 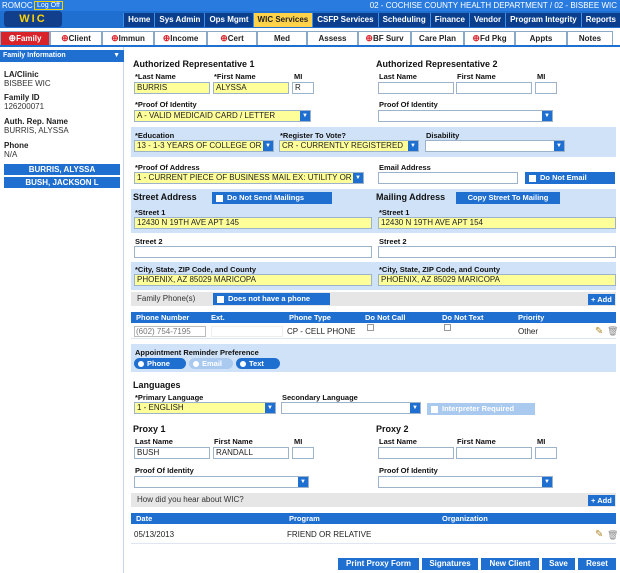 What do you see at coordinates (170, 331) in the screenshot?
I see `phone-number-input: (602) 754-7195` at bounding box center [170, 331].